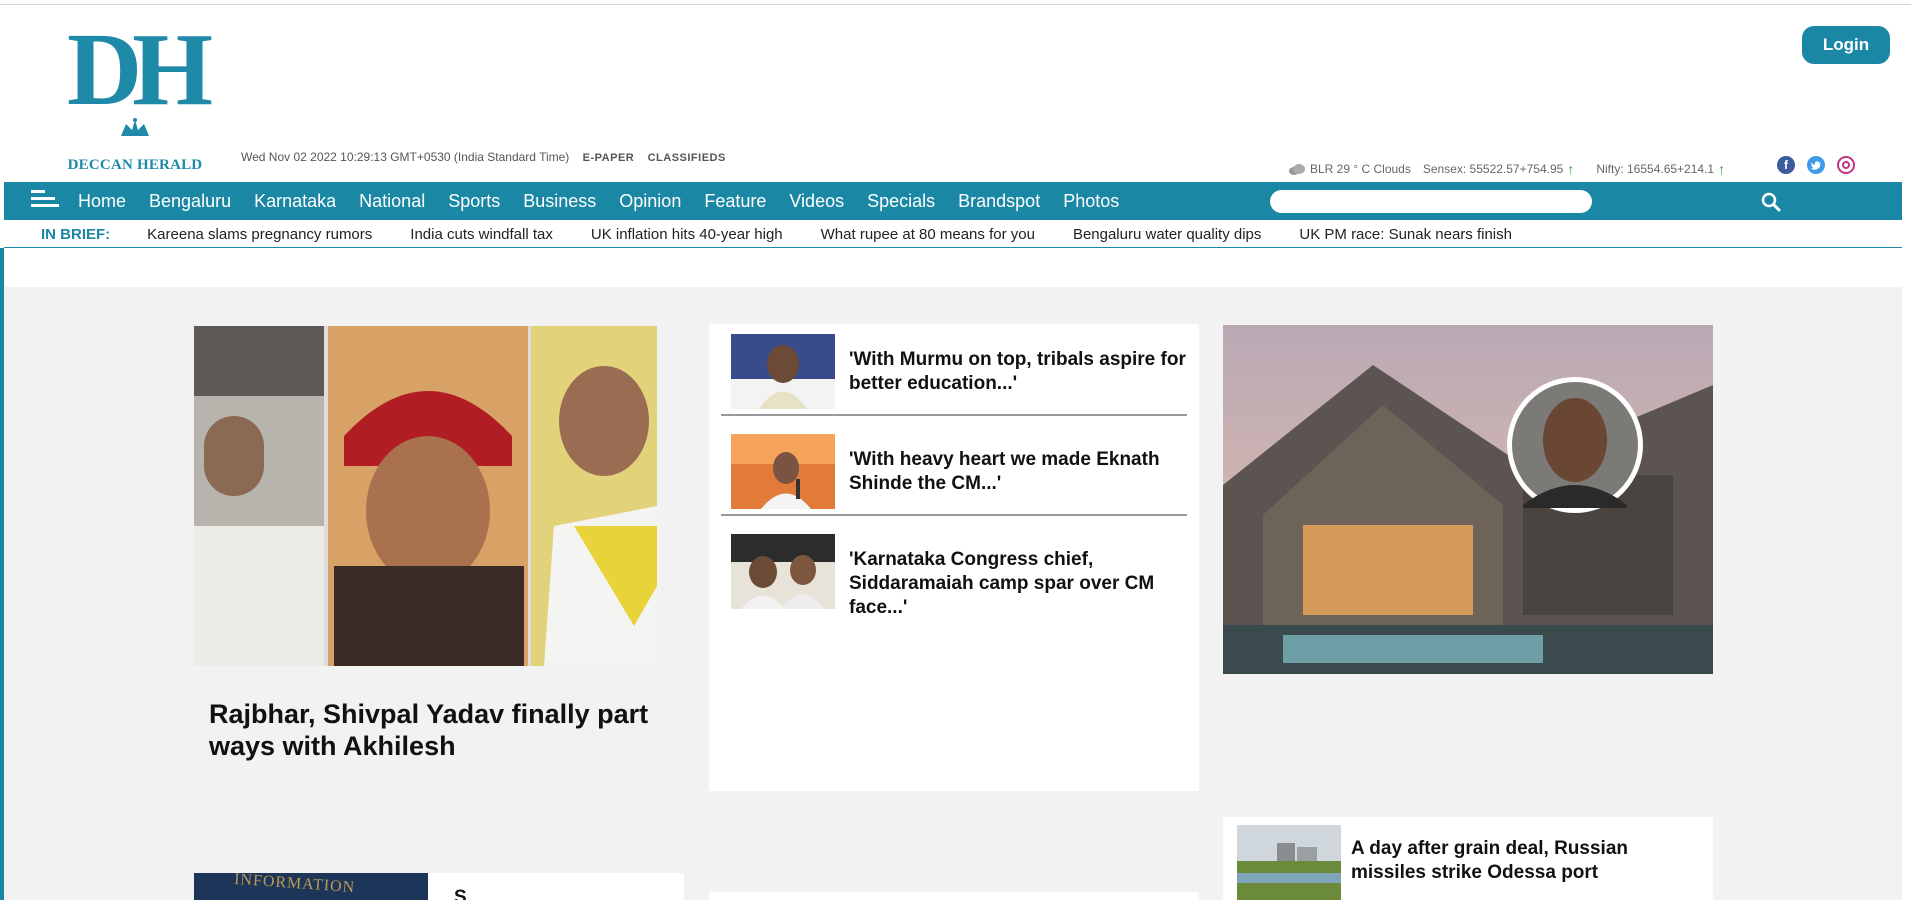  What do you see at coordinates (425, 496) in the screenshot?
I see `lead-story-image` at bounding box center [425, 496].